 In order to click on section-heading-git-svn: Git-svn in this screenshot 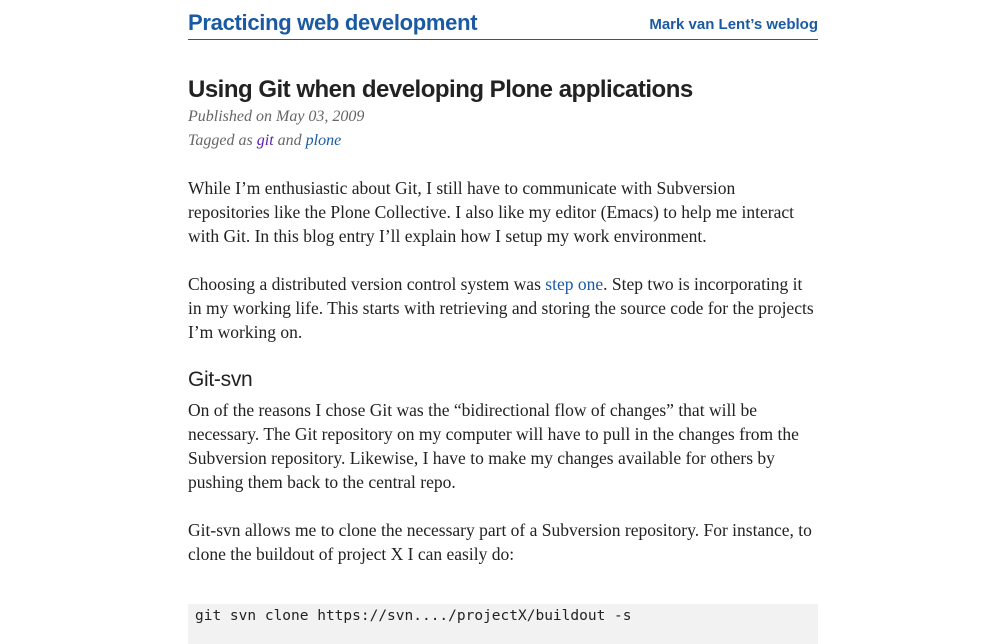, I will do `click(220, 379)`.